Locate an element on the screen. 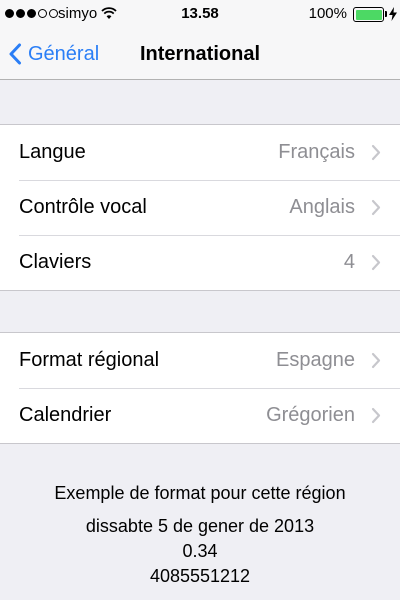 The image size is (400, 600). row-value: Français is located at coordinates (316, 152).